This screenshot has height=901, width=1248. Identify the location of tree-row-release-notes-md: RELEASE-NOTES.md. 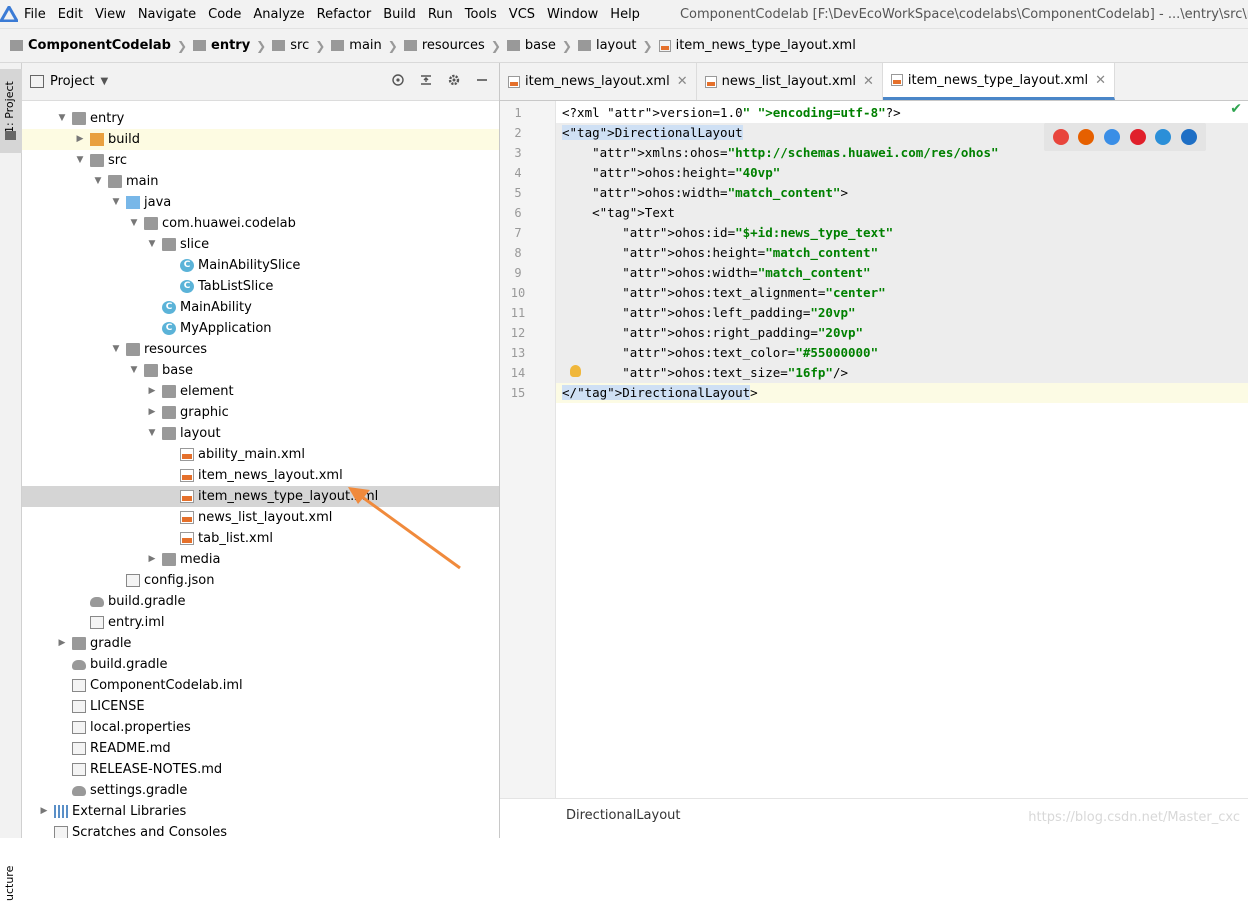
(260, 769).